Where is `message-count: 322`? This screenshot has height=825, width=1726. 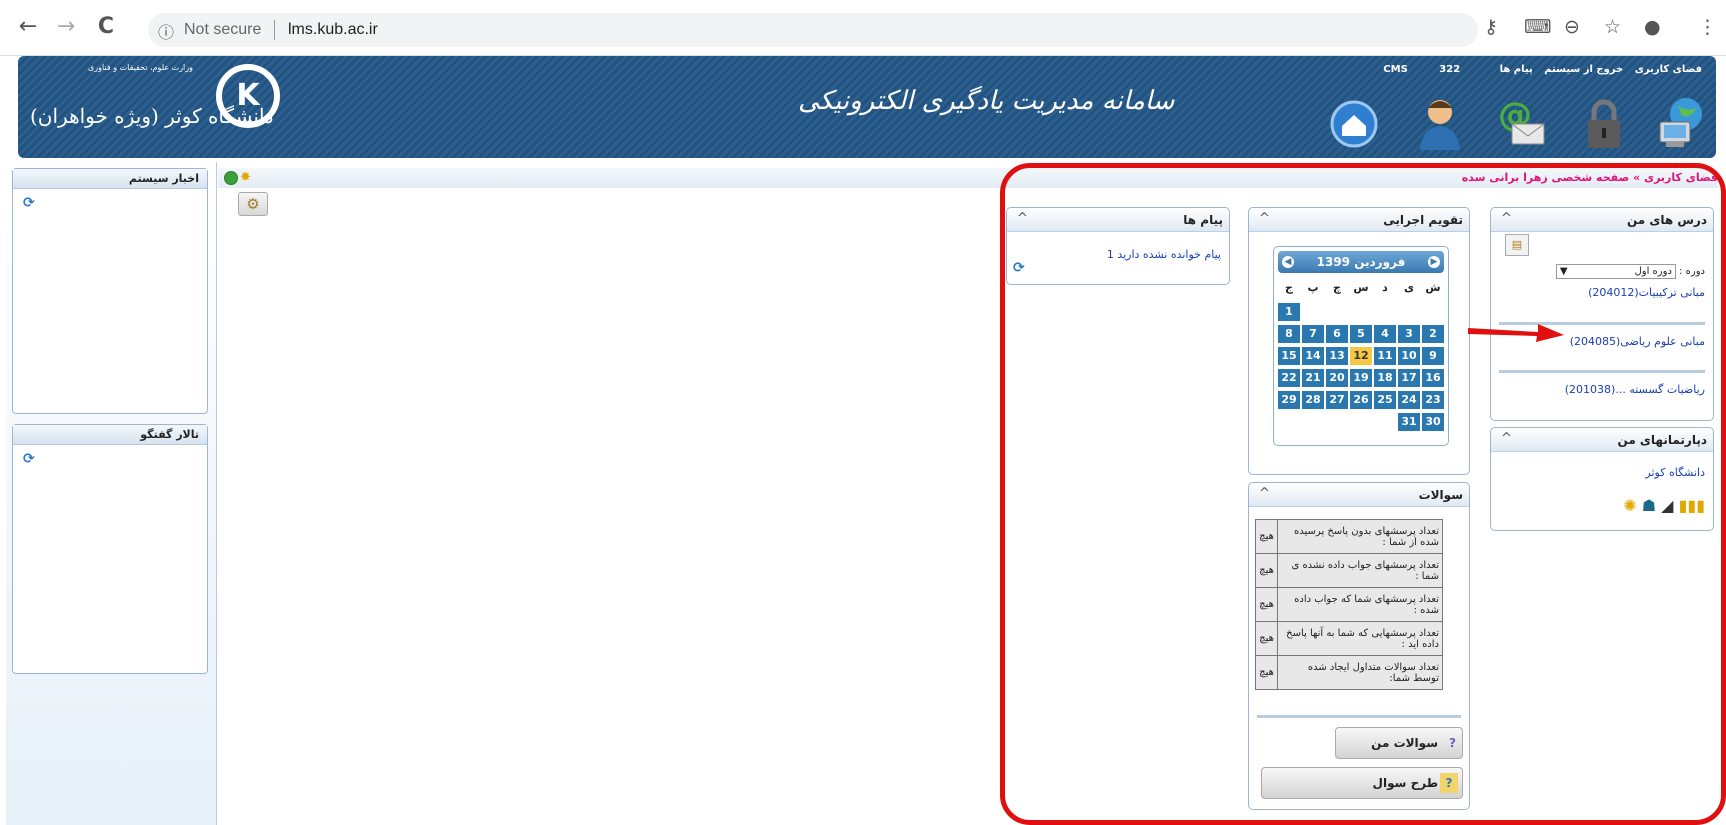
message-count: 322 is located at coordinates (1450, 69).